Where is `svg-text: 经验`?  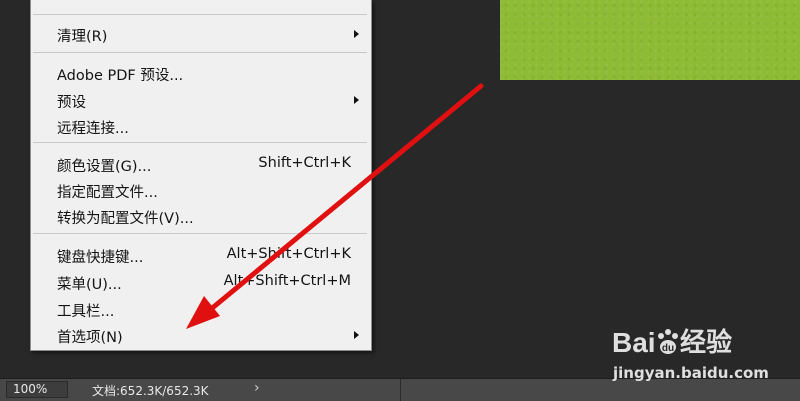 svg-text: 经验 is located at coordinates (706, 342).